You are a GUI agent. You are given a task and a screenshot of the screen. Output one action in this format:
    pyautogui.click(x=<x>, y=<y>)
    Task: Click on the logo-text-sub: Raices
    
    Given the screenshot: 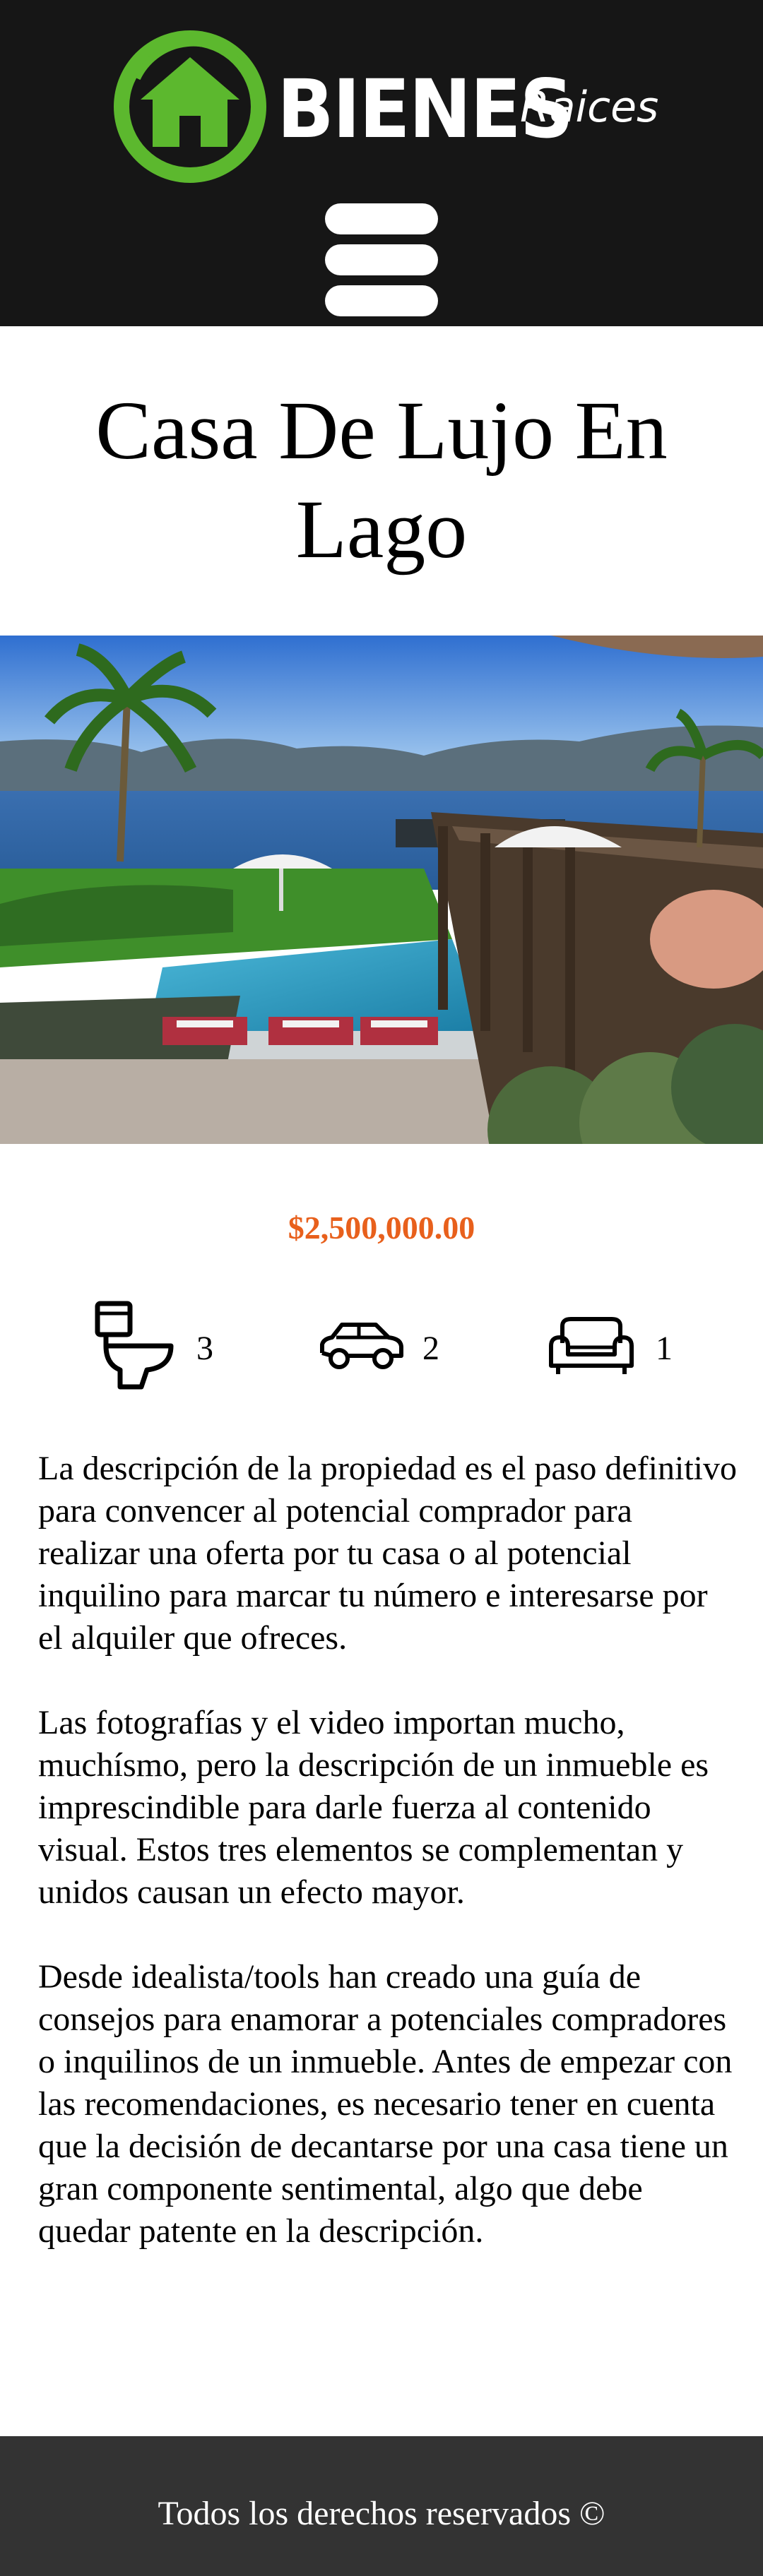 What is the action you would take?
    pyautogui.click(x=589, y=107)
    